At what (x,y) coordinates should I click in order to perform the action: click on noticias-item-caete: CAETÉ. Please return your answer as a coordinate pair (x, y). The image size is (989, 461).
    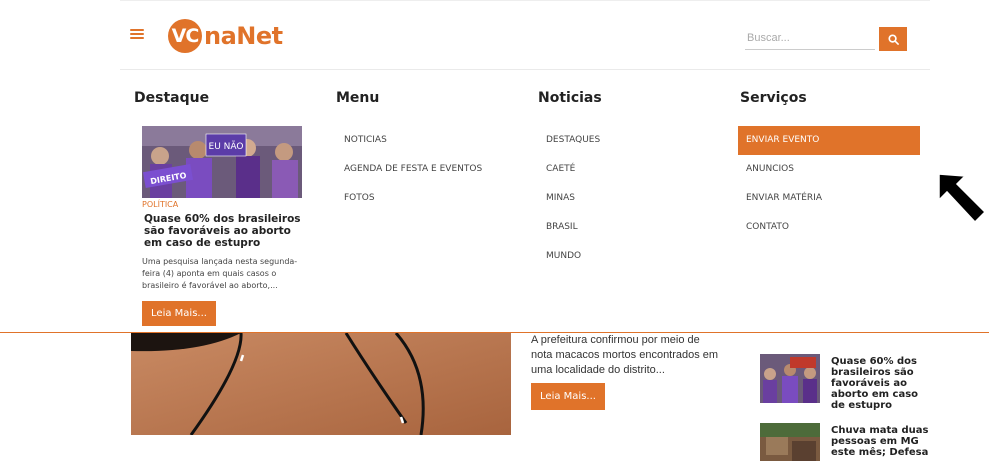
    Looking at the image, I should click on (629, 169).